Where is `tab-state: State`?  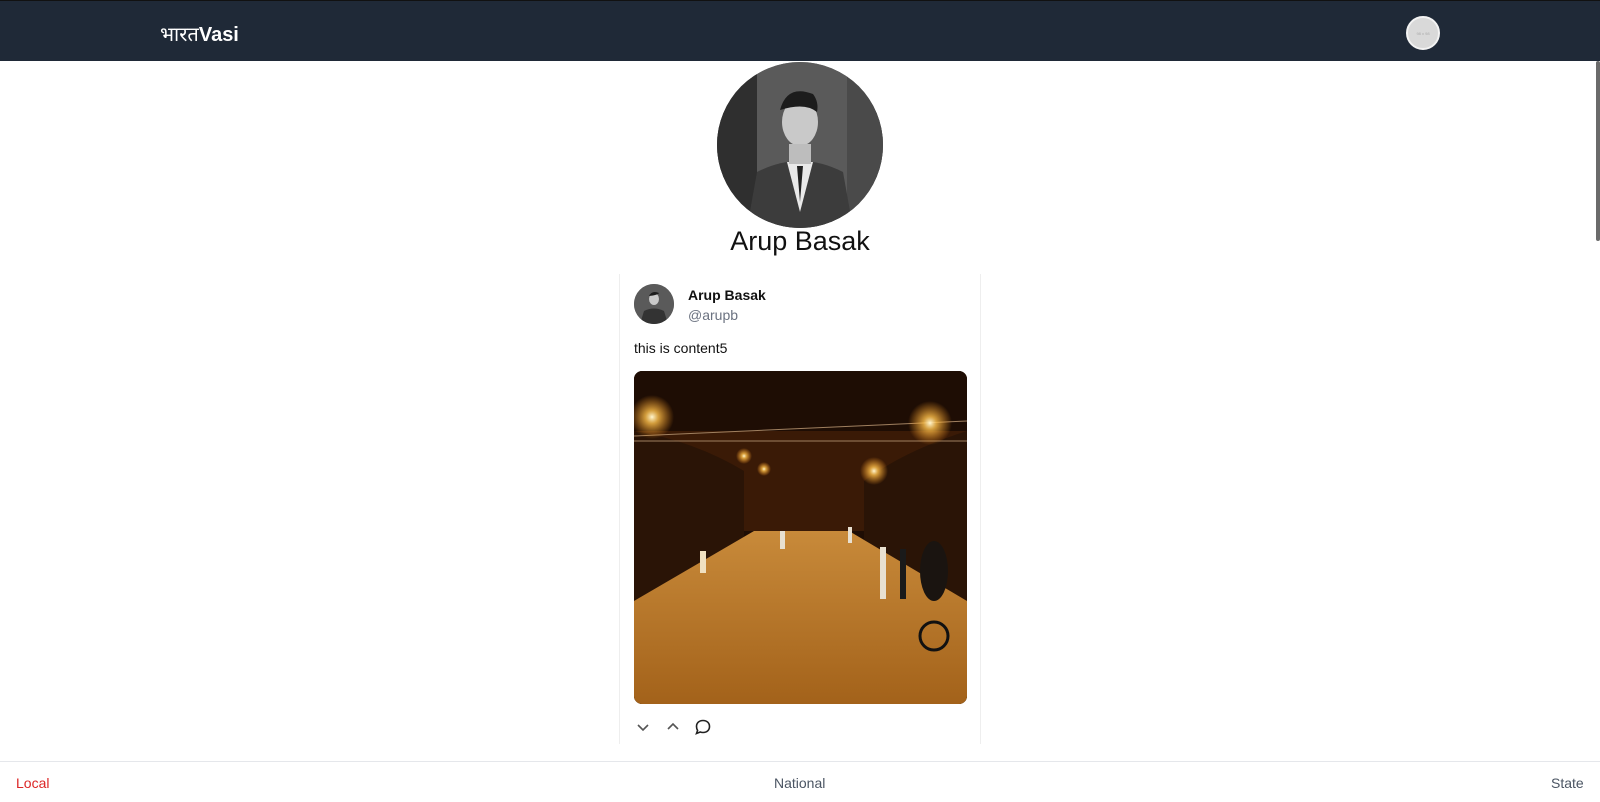
tab-state: State is located at coordinates (1567, 783).